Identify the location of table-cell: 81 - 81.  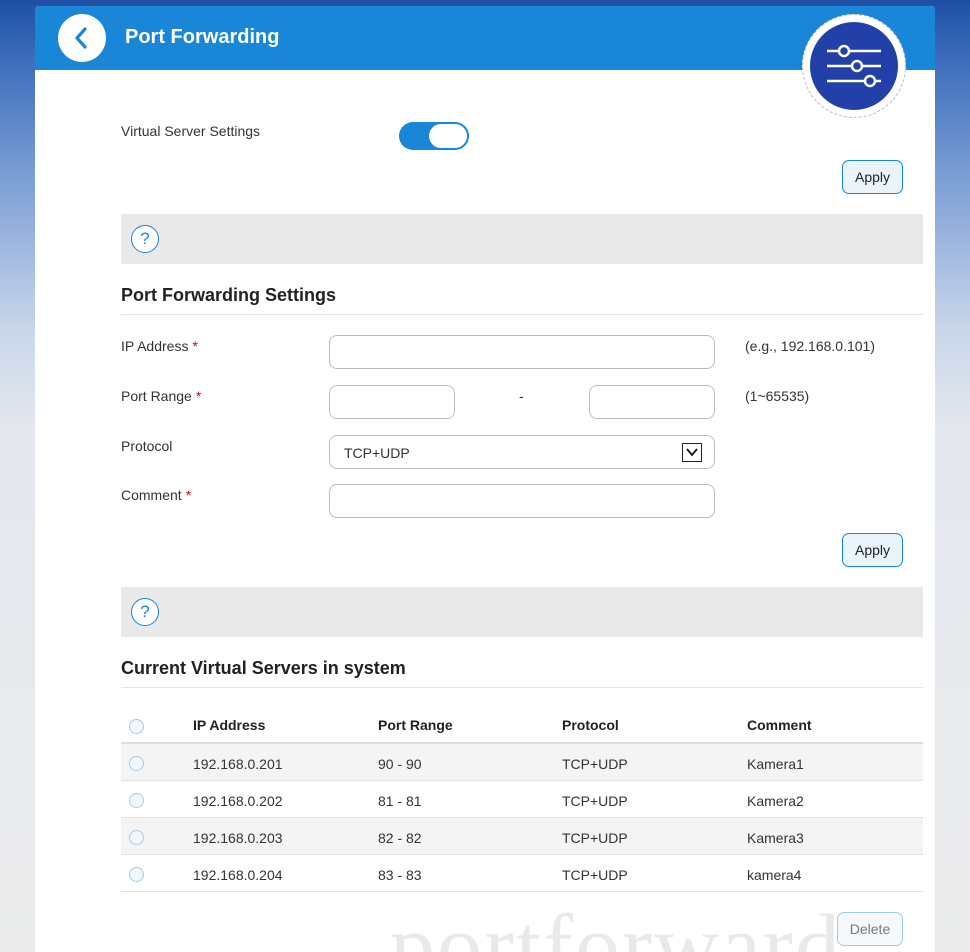
(400, 801).